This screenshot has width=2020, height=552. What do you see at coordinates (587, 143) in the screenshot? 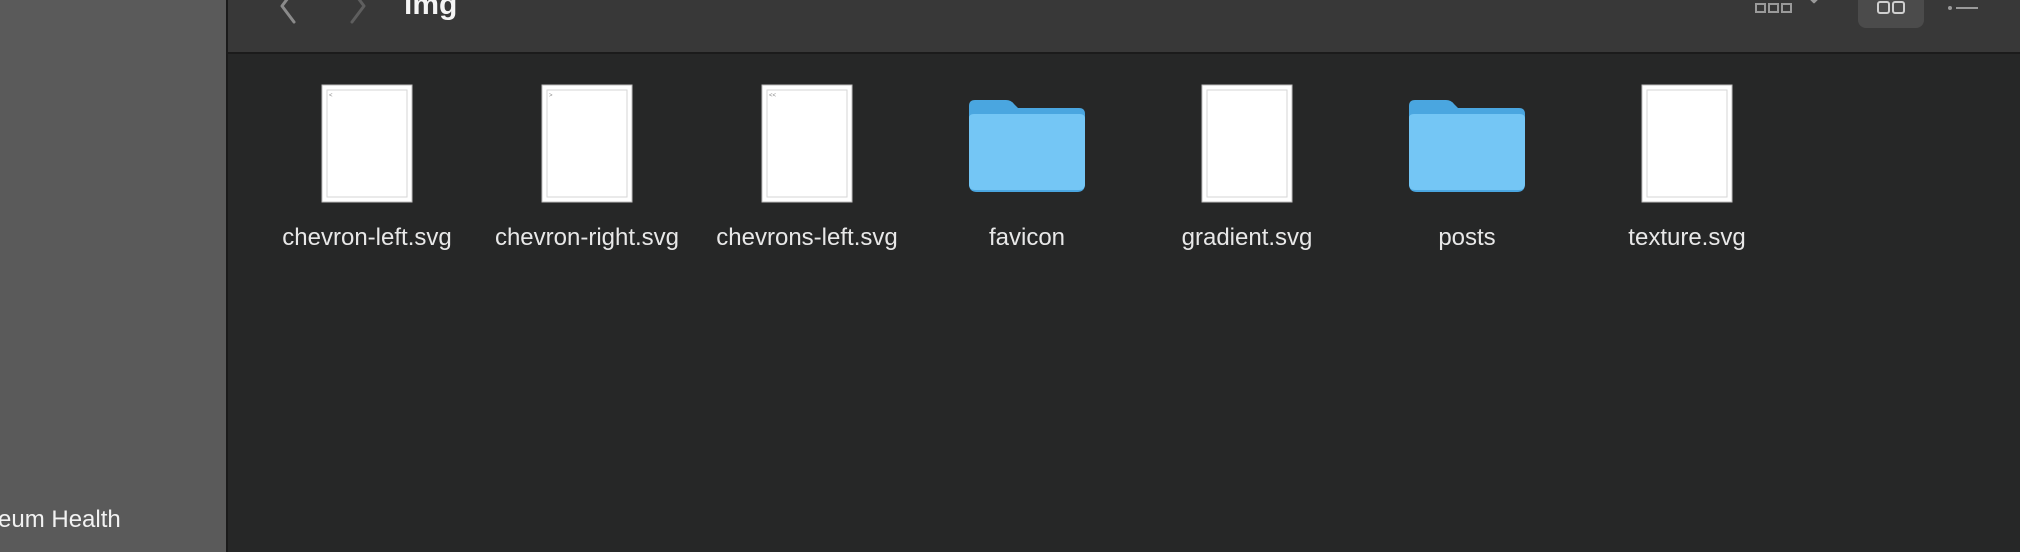
I see `document-icon: >` at bounding box center [587, 143].